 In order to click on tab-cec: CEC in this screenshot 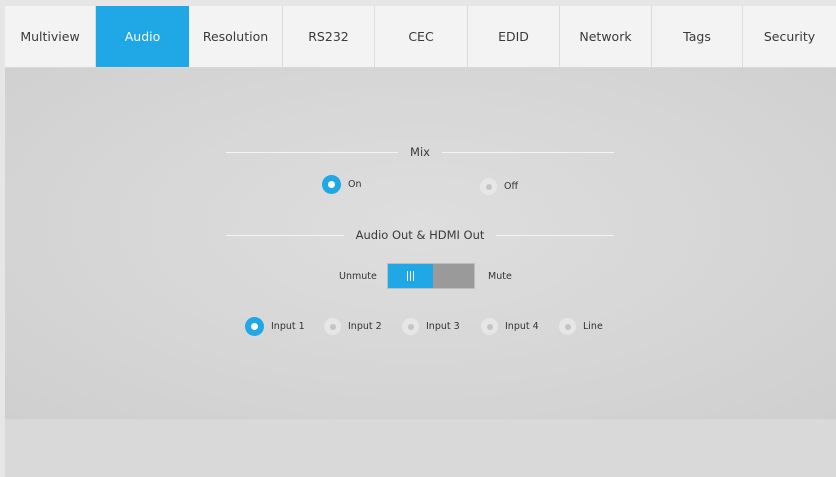, I will do `click(421, 36)`.